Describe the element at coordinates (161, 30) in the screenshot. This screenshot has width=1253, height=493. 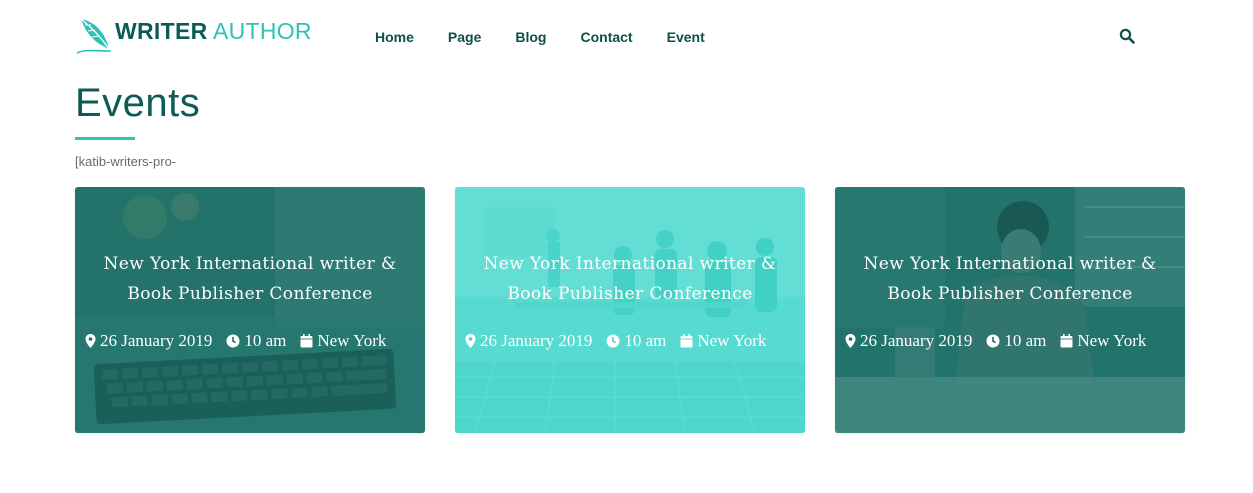
I see `logo-word-writer: WRITER` at that location.